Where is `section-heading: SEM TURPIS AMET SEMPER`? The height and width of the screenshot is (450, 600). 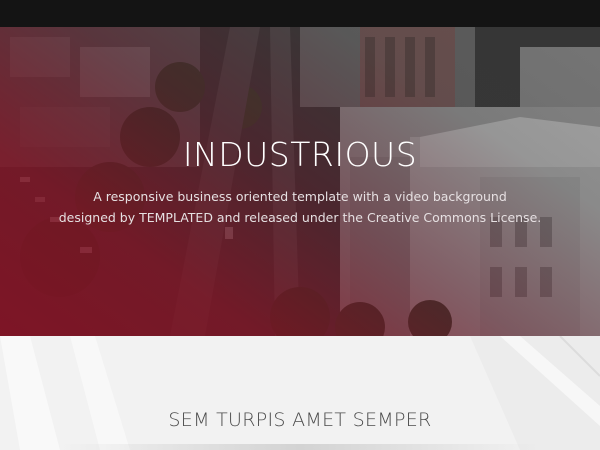
section-heading: SEM TURPIS AMET SEMPER is located at coordinates (300, 420).